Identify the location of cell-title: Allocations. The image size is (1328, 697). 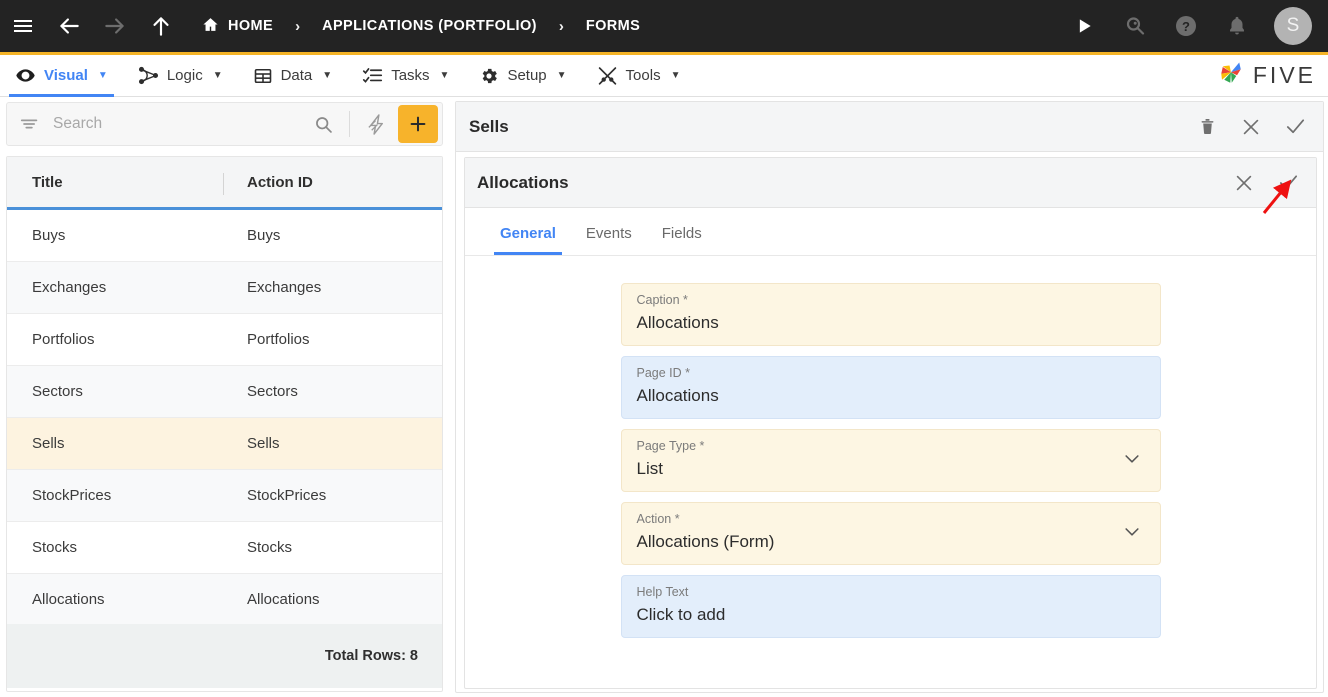
(68, 599).